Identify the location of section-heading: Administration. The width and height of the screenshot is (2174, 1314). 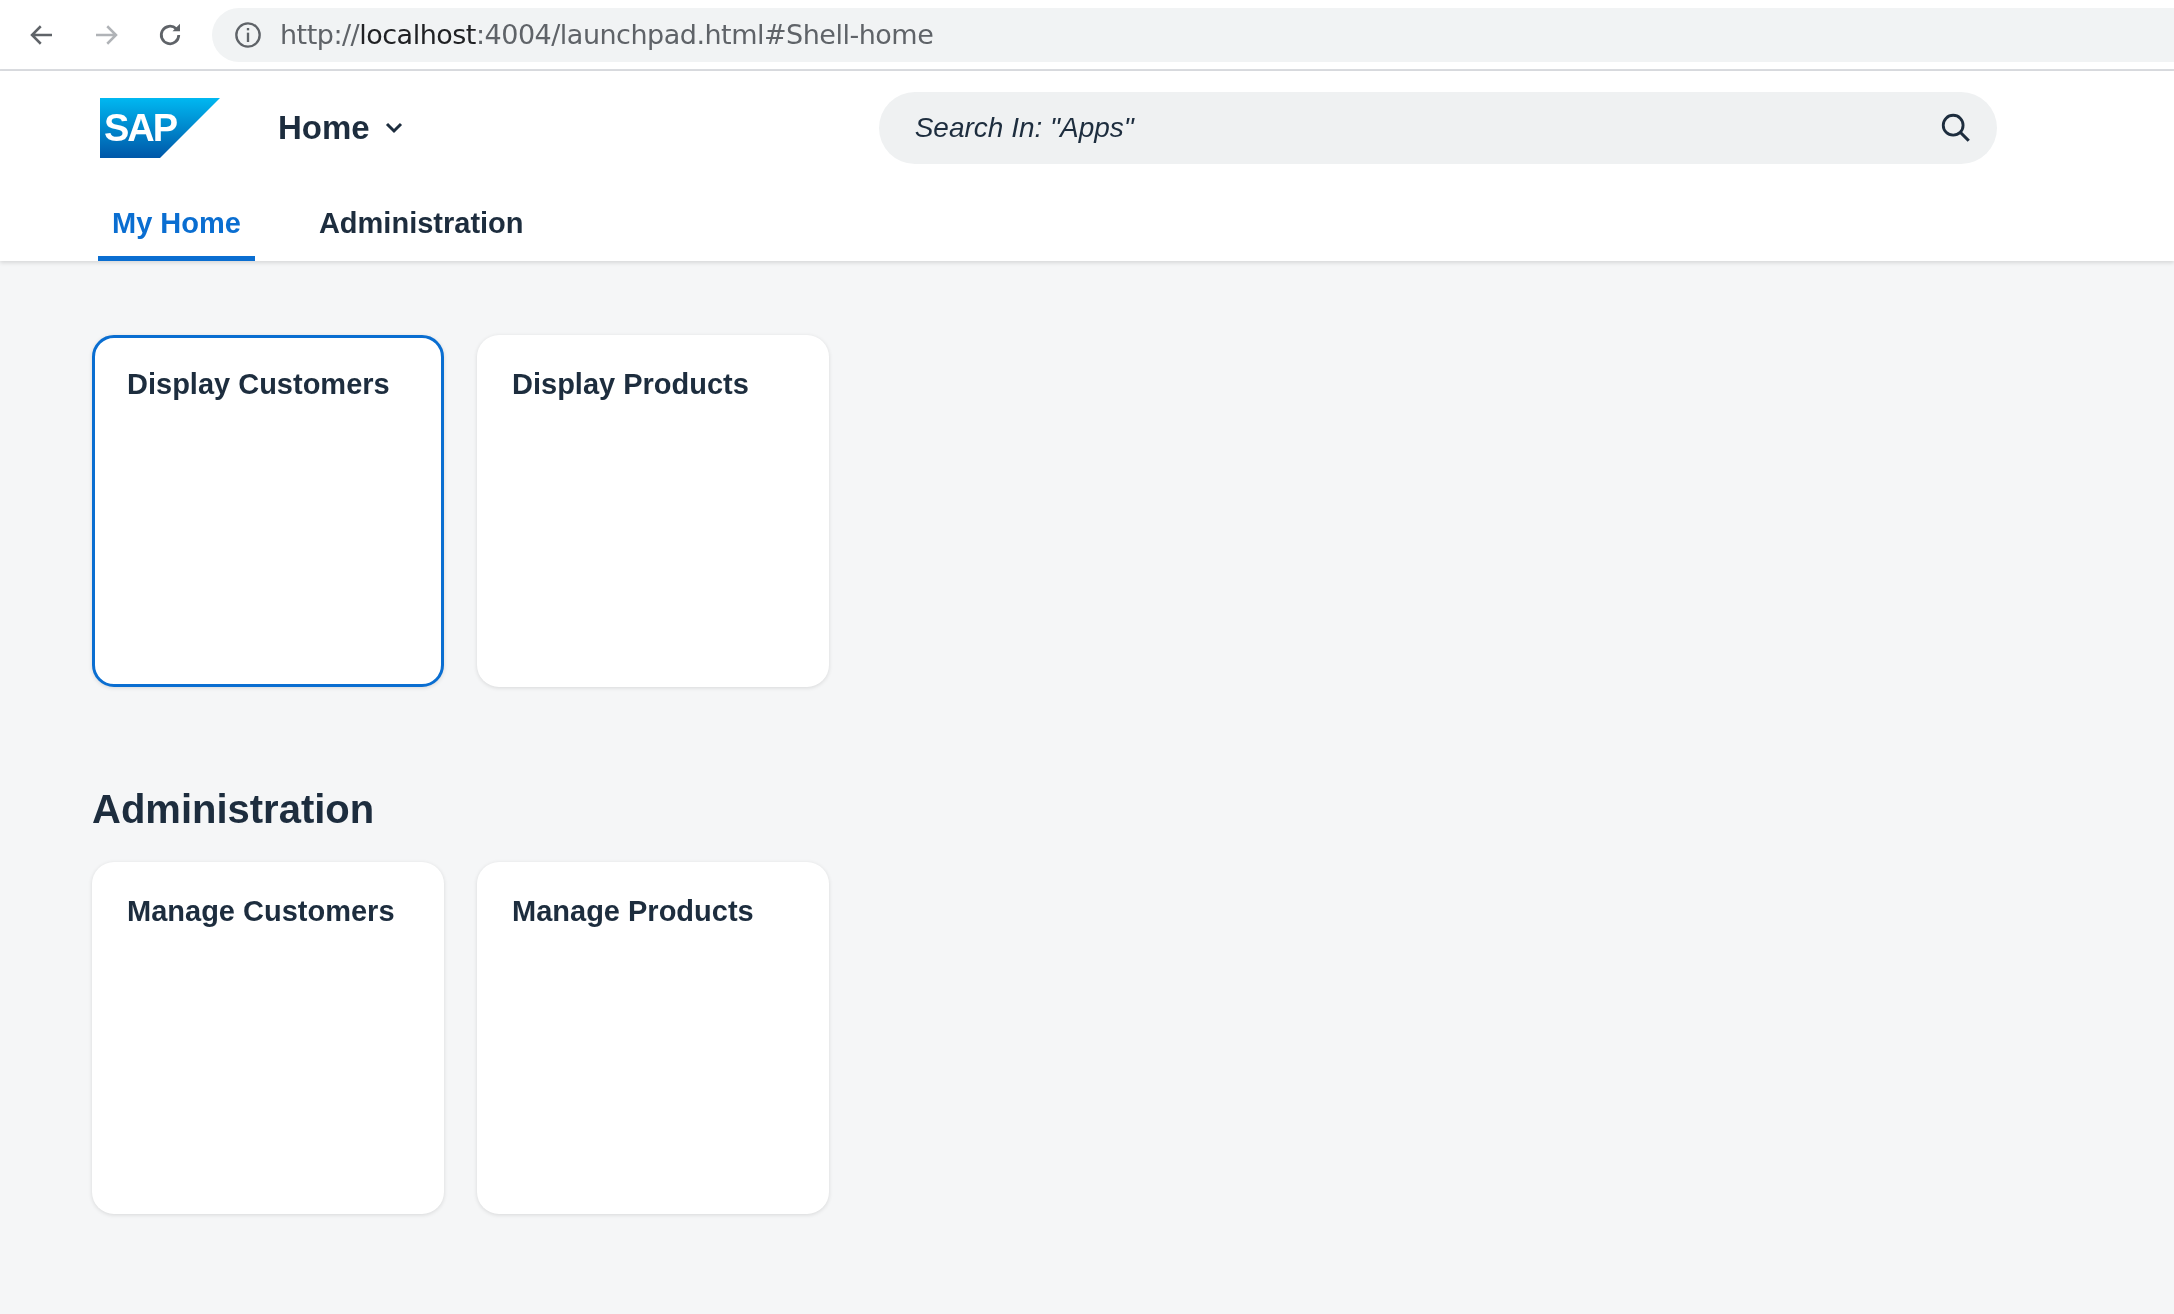
(234, 809).